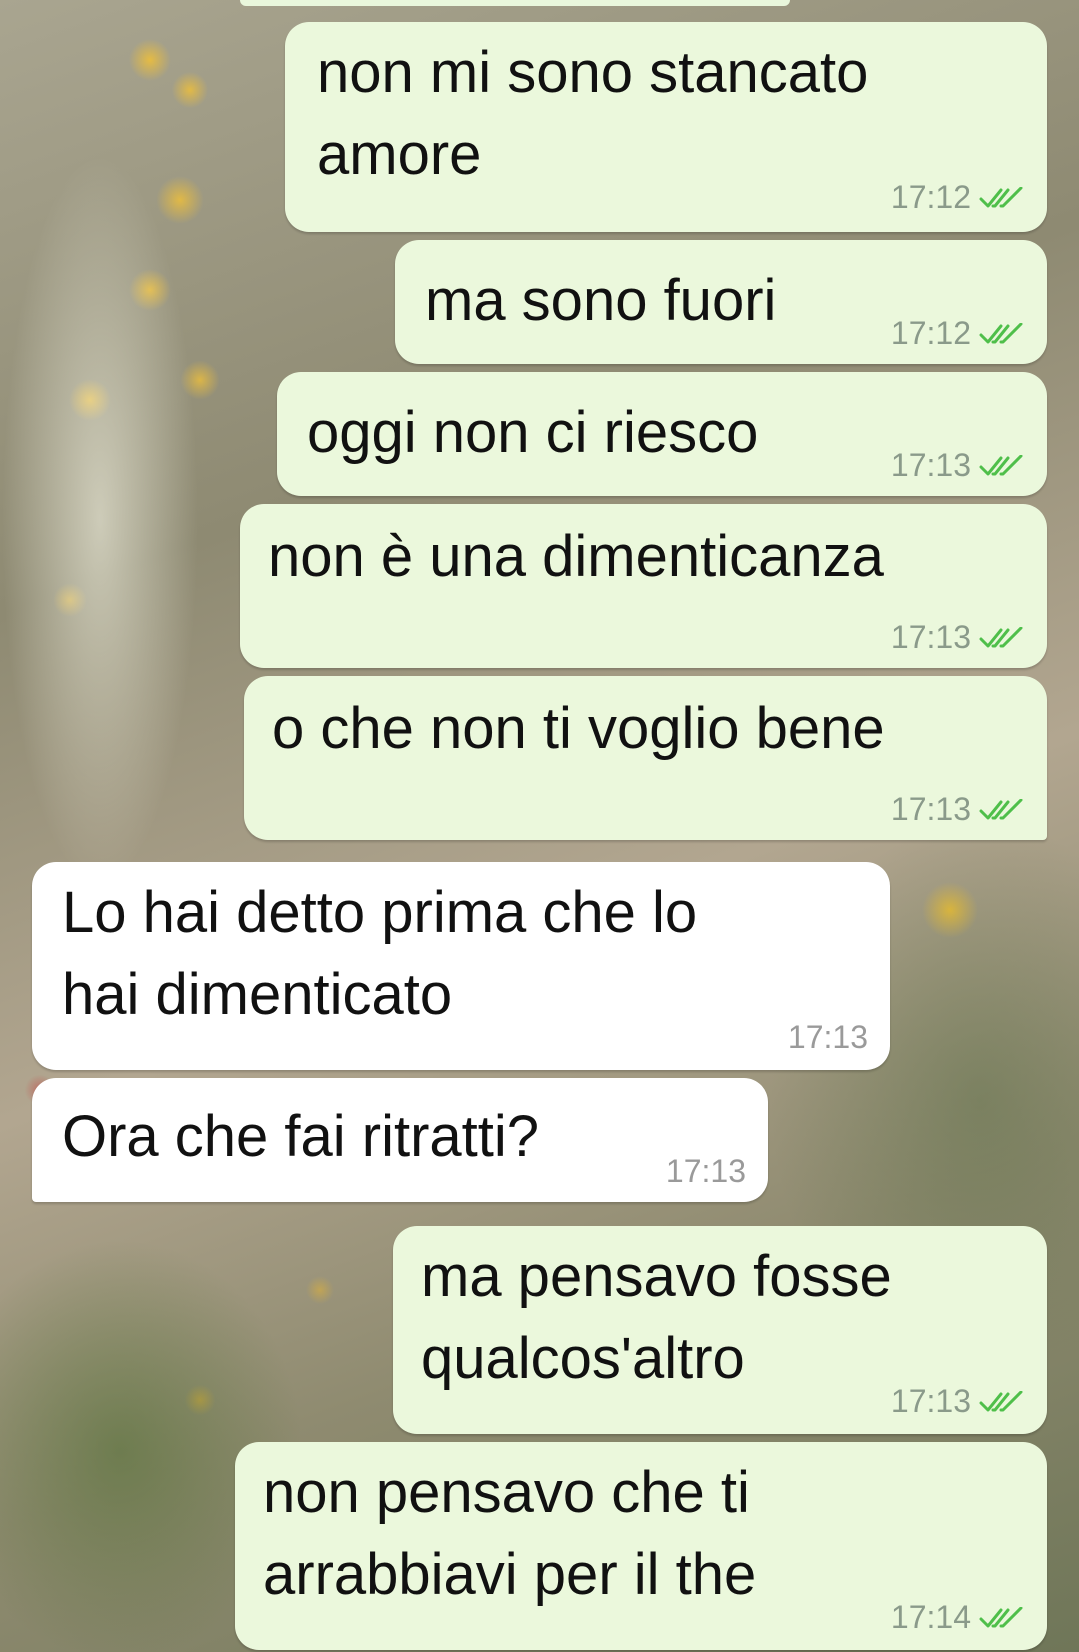  I want to click on message-time: 17:14, so click(930, 1617).